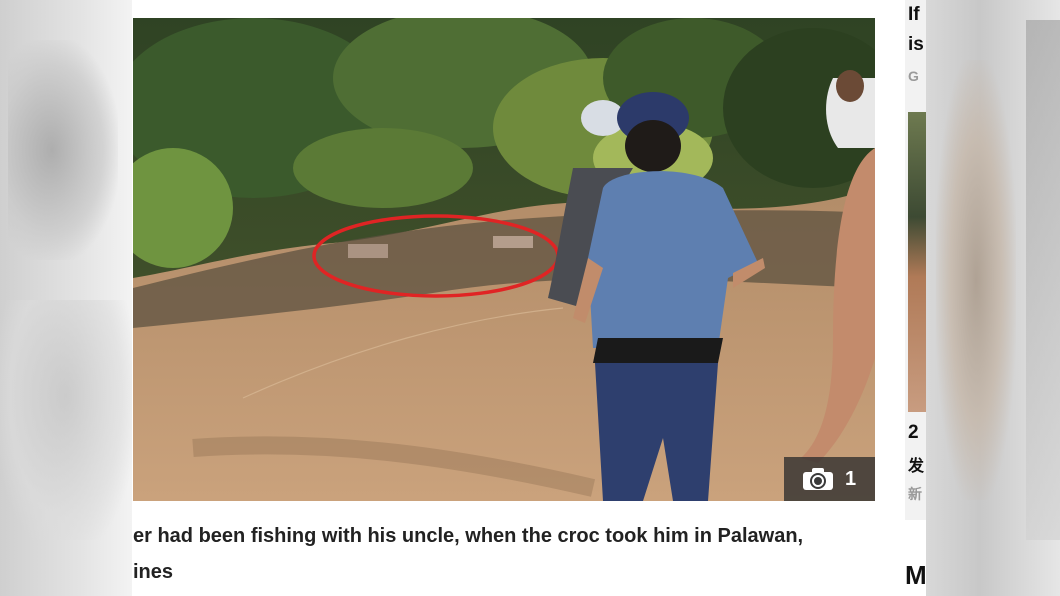 This screenshot has width=1060, height=596. Describe the element at coordinates (993, 298) in the screenshot. I see `blurred-right-edge` at that location.